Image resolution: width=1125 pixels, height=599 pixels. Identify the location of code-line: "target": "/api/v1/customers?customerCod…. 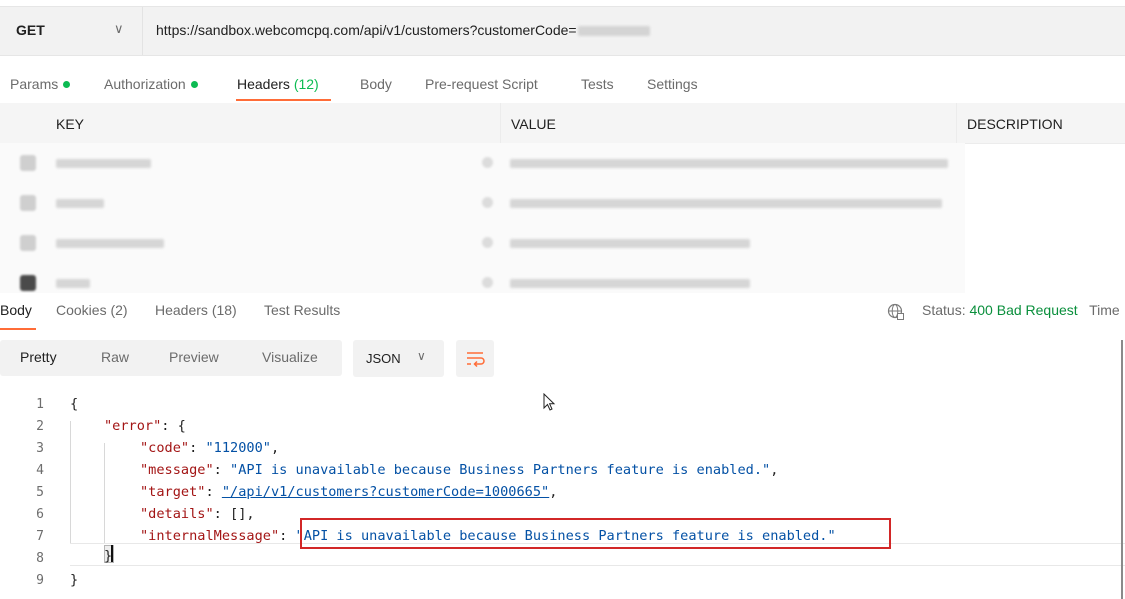
(348, 492).